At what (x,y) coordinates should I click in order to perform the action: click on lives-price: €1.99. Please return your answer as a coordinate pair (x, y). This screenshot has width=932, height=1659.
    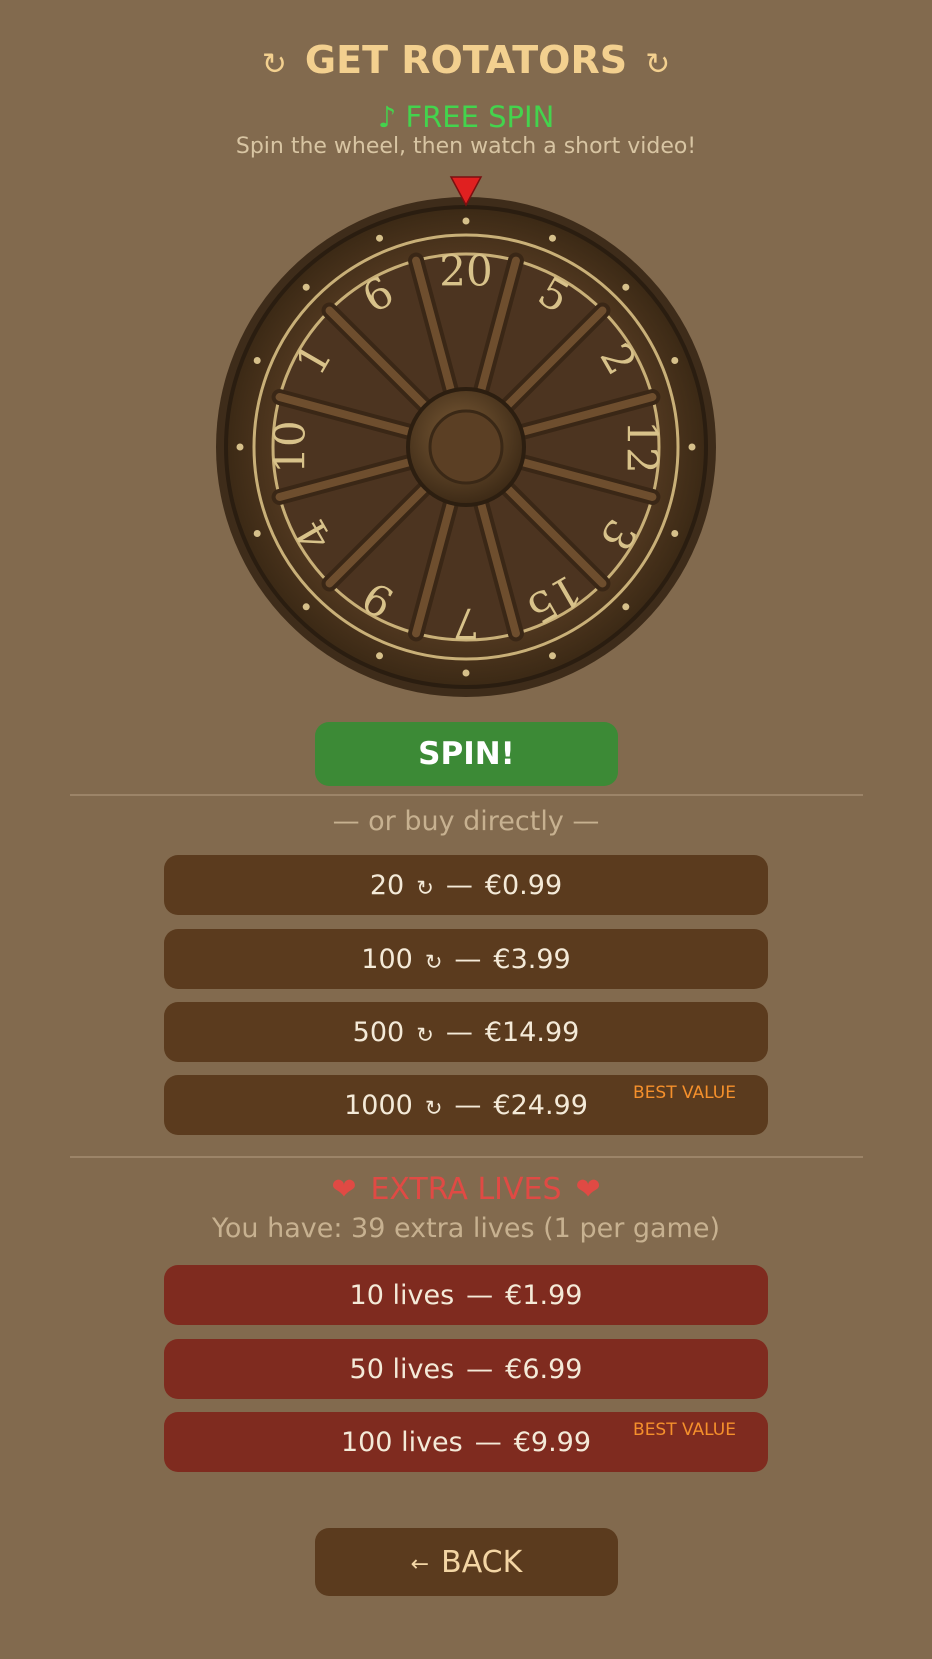
    Looking at the image, I should click on (544, 1295).